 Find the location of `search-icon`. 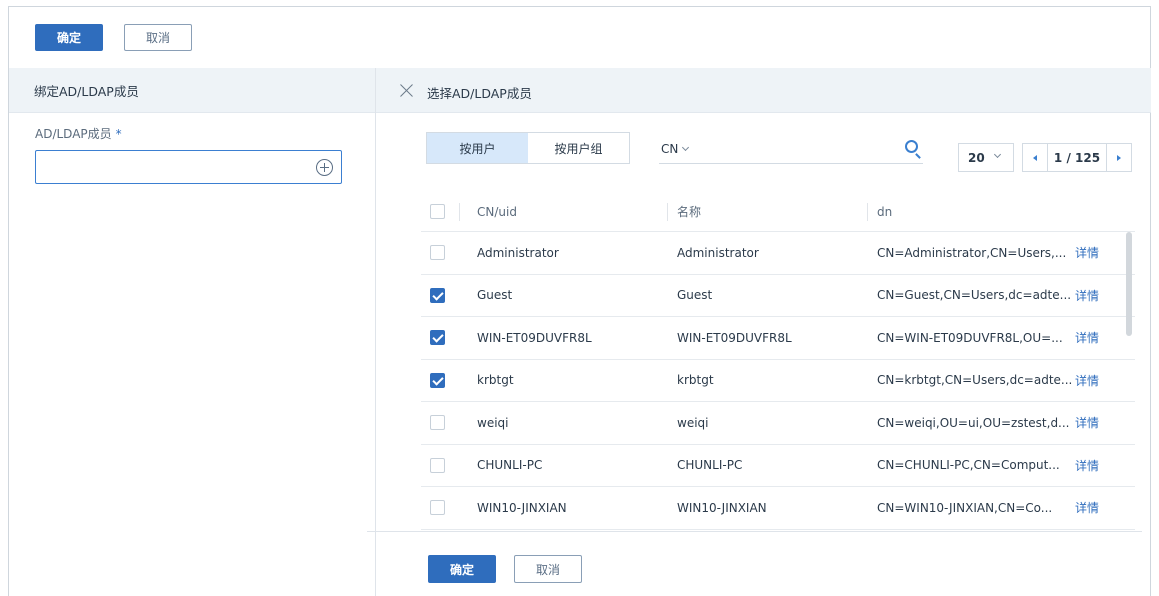

search-icon is located at coordinates (911, 146).